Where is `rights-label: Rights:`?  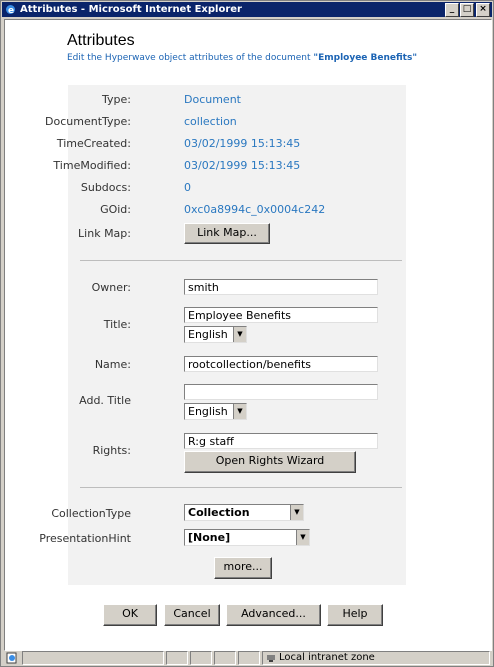
rights-label: Rights: is located at coordinates (111, 450).